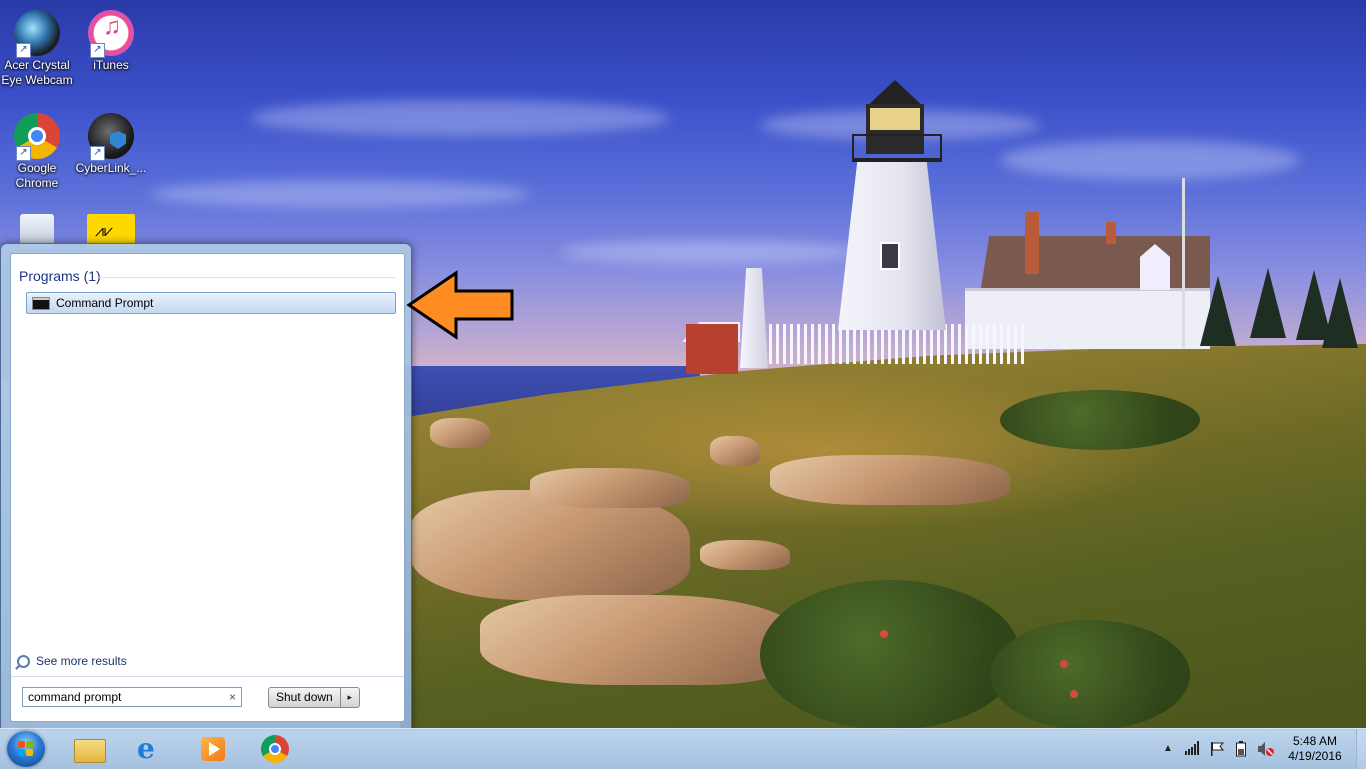 The height and width of the screenshot is (769, 1366). Describe the element at coordinates (111, 137) in the screenshot. I see `cyberlink-icon: ↗` at that location.